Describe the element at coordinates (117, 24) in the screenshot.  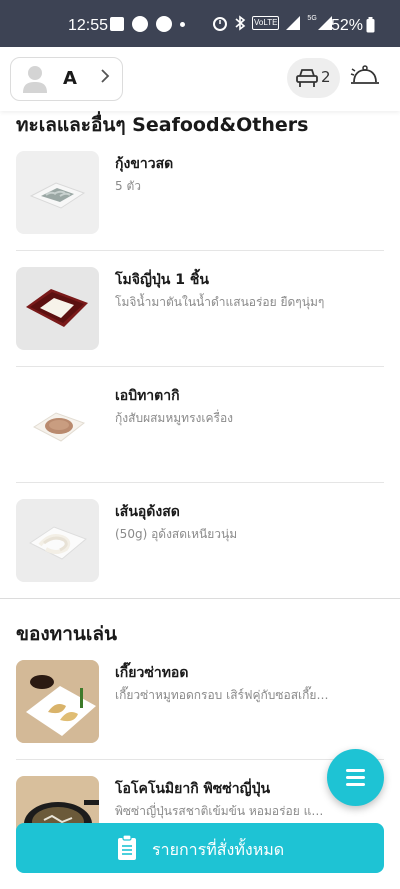
I see `news-icon` at that location.